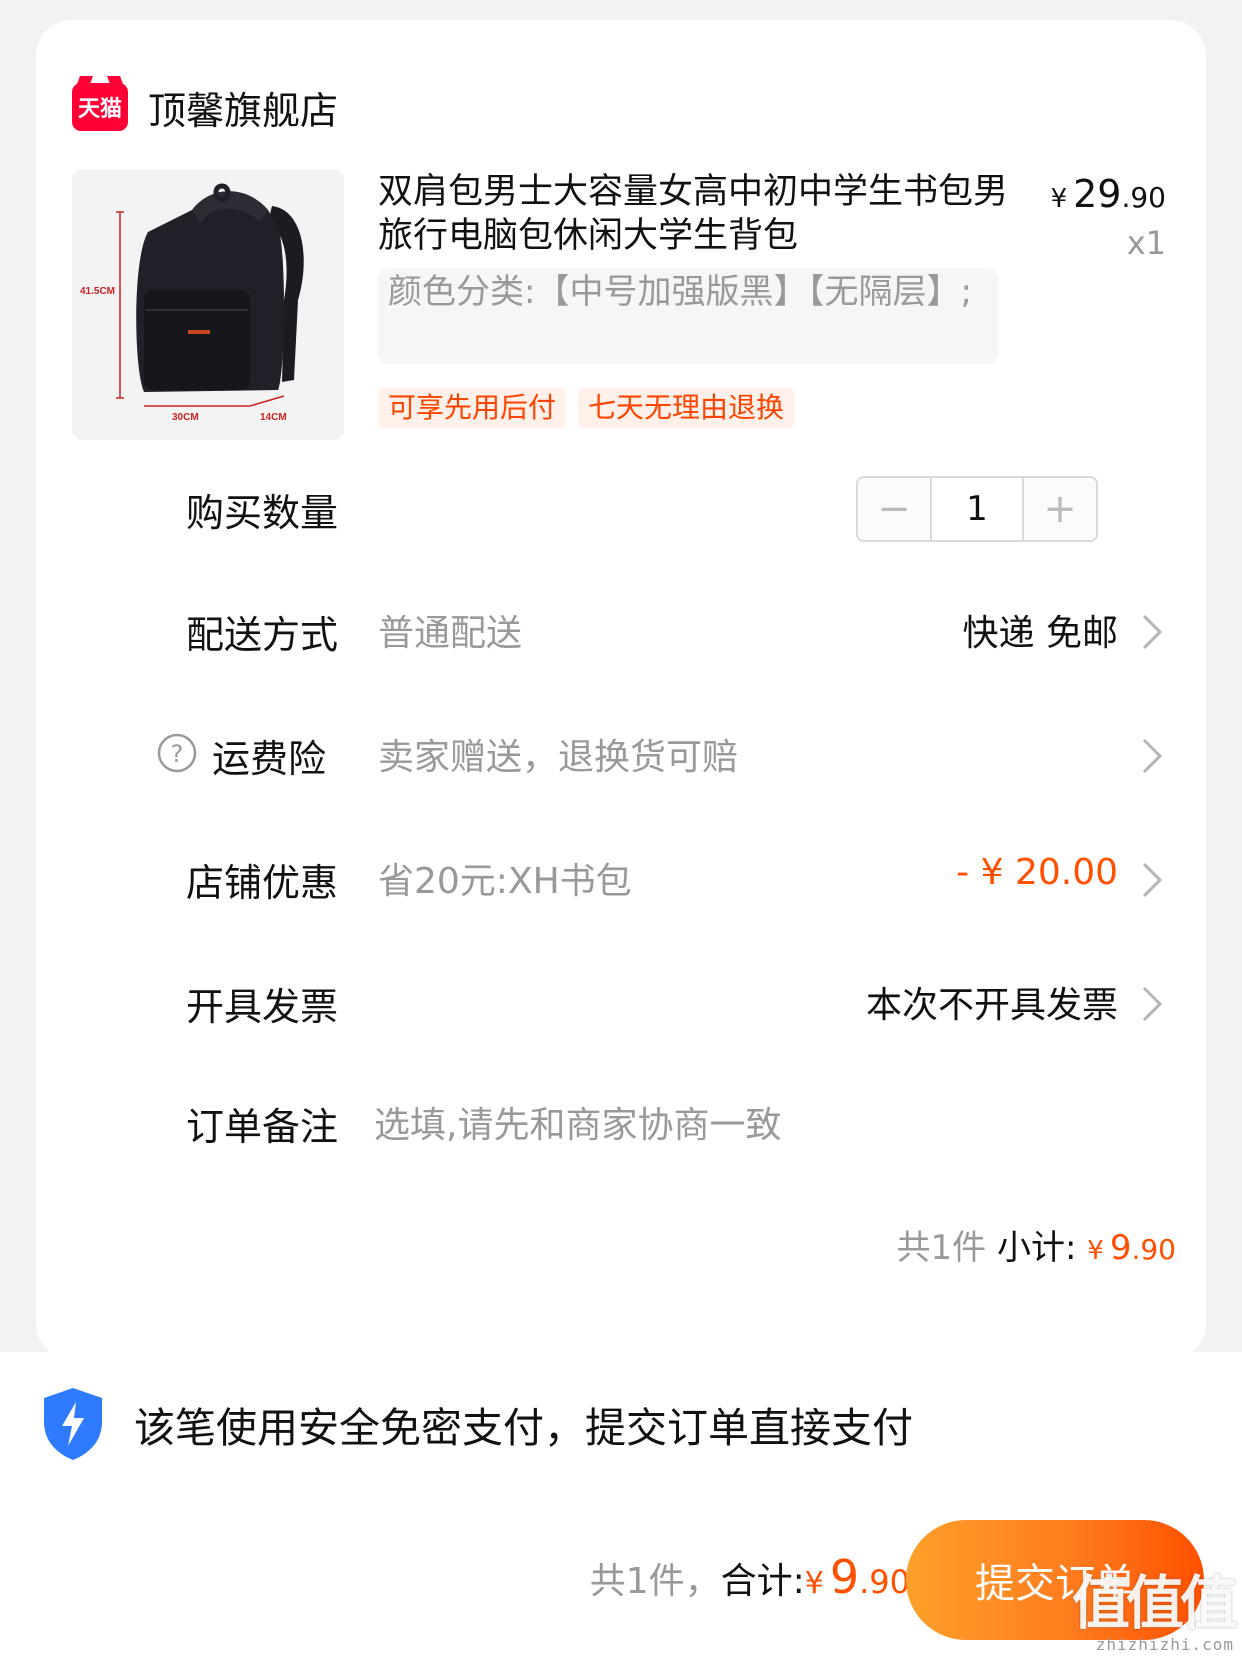  I want to click on order-total: 共1件，合计:¥ 9.90, so click(750, 1577).